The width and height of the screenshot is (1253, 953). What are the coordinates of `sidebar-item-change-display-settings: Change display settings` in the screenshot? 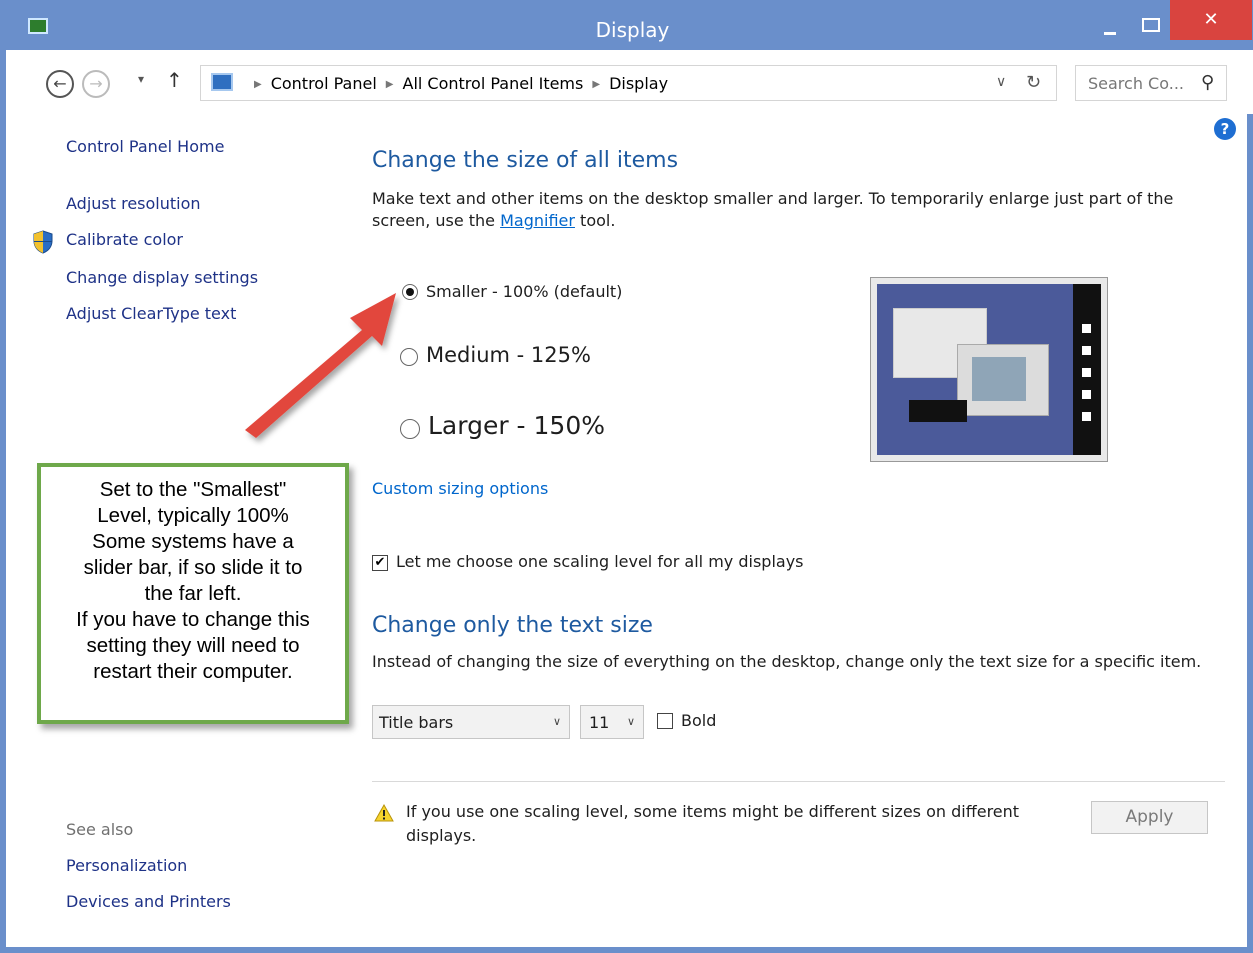 It's located at (162, 277).